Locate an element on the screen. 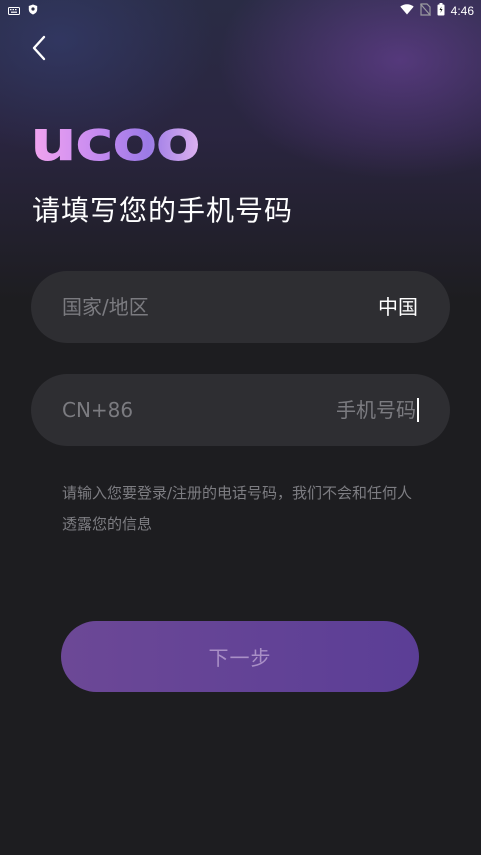  no-sim-icon is located at coordinates (425, 11).